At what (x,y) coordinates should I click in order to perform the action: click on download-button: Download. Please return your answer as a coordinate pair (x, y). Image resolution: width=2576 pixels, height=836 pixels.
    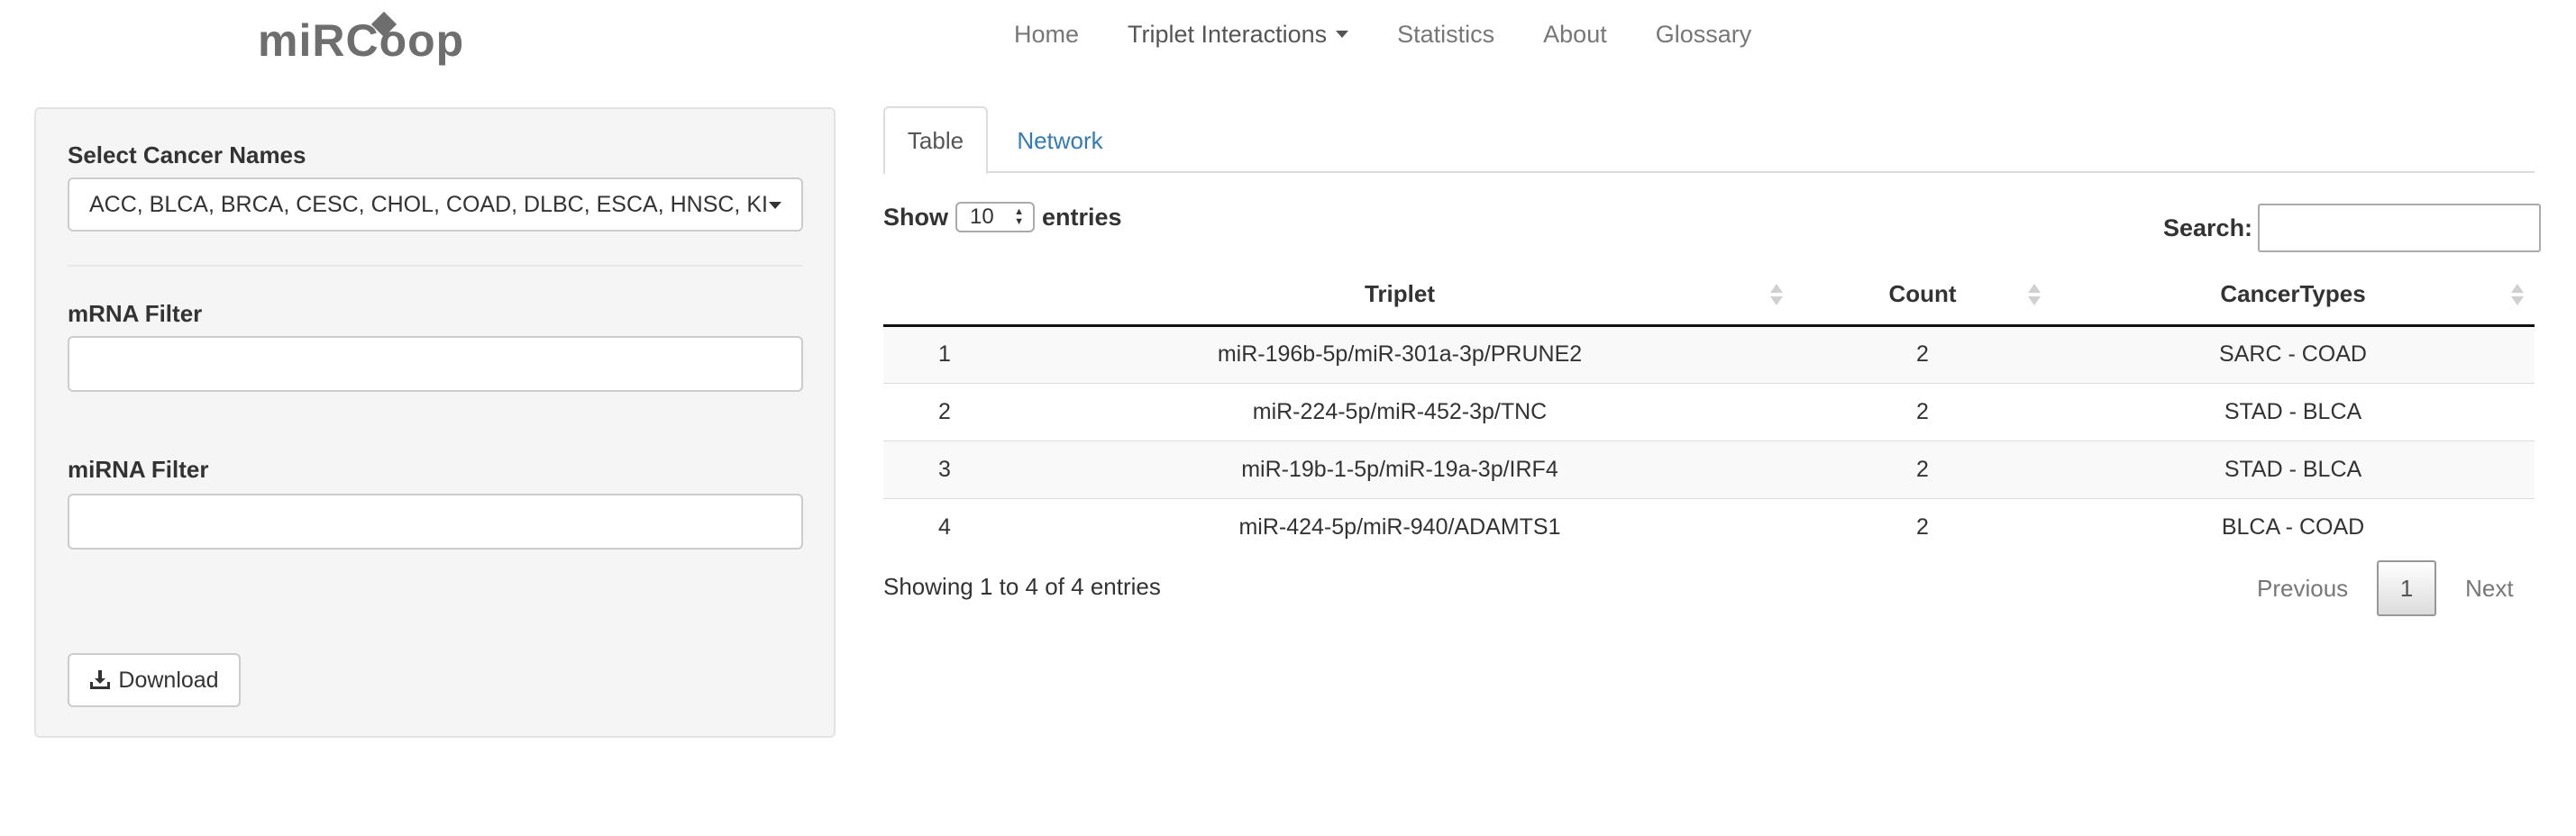
    Looking at the image, I should click on (154, 680).